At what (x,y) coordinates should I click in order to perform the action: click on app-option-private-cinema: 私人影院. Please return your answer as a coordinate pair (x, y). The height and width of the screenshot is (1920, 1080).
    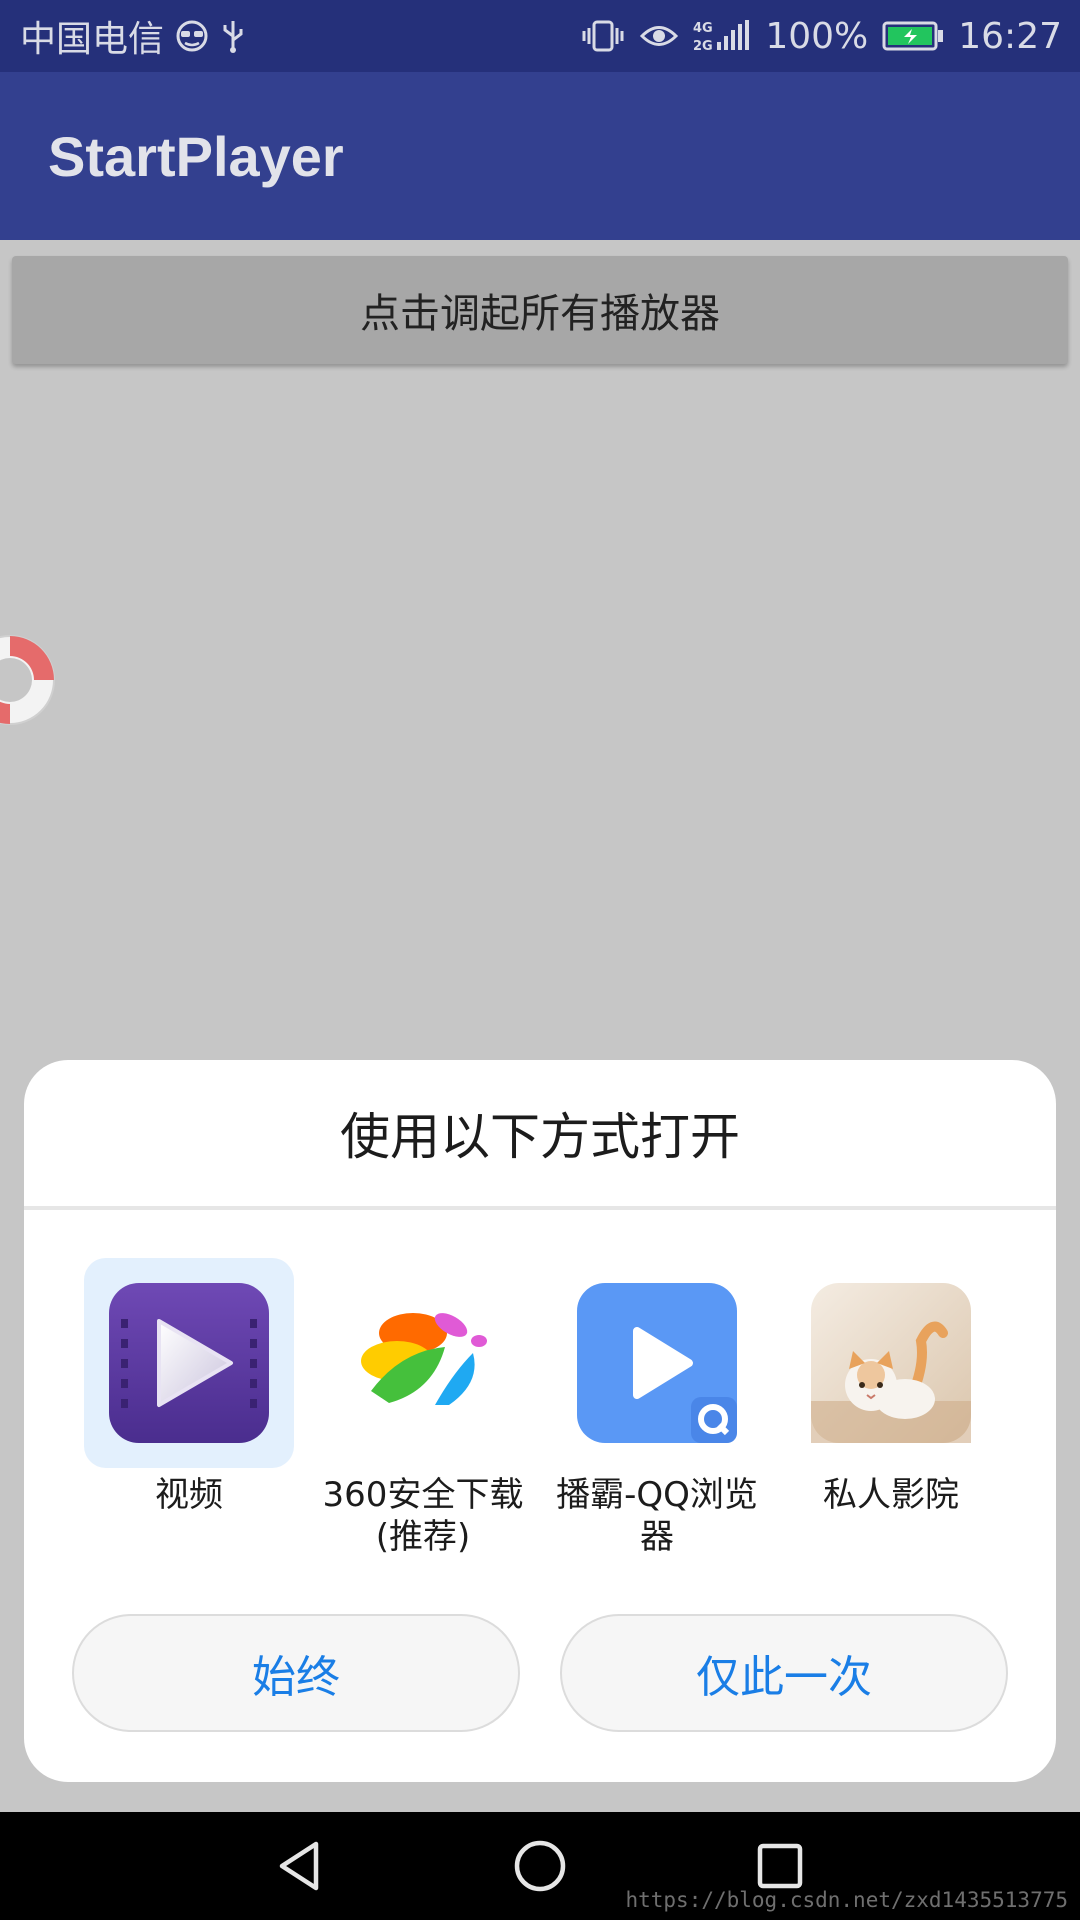
    Looking at the image, I should click on (891, 1418).